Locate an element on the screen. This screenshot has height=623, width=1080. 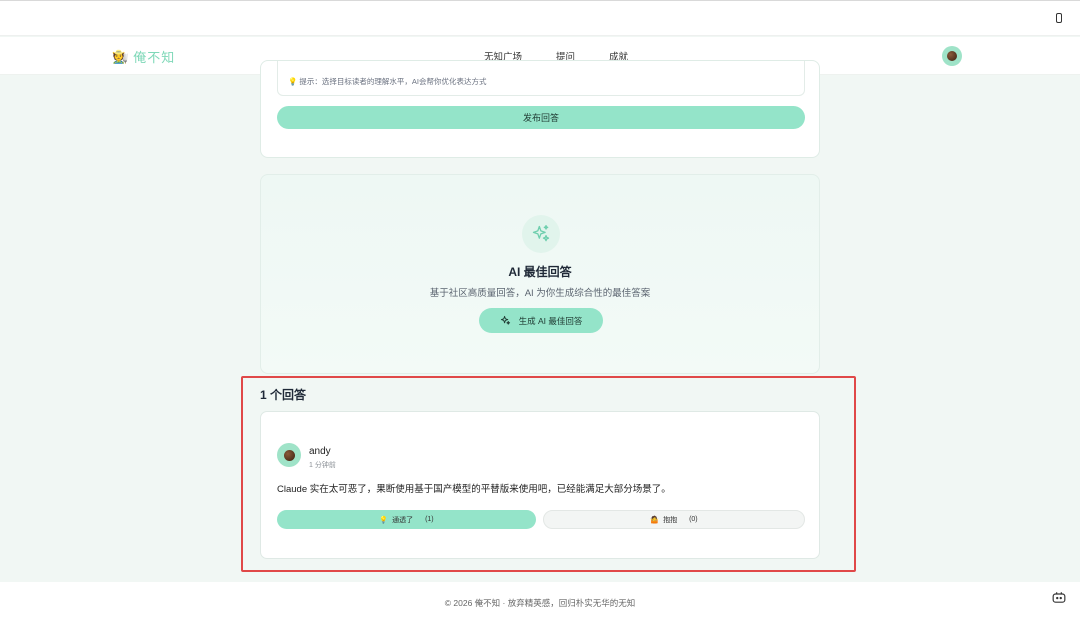
site-footer: © 2026 俺不知 · 放弃精英感，回归朴实无华的无知 is located at coordinates (540, 602).